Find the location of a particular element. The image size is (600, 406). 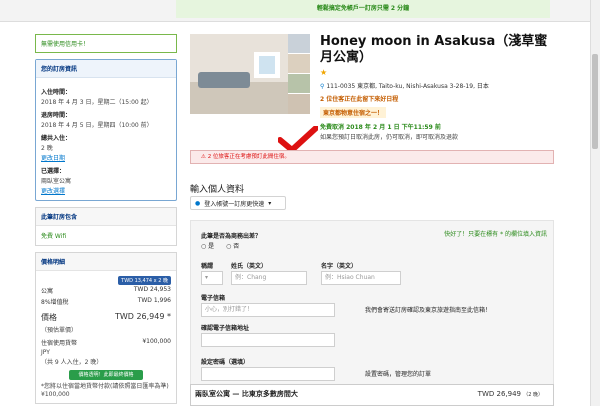

email-label: 電子信箱 is located at coordinates (213, 298).